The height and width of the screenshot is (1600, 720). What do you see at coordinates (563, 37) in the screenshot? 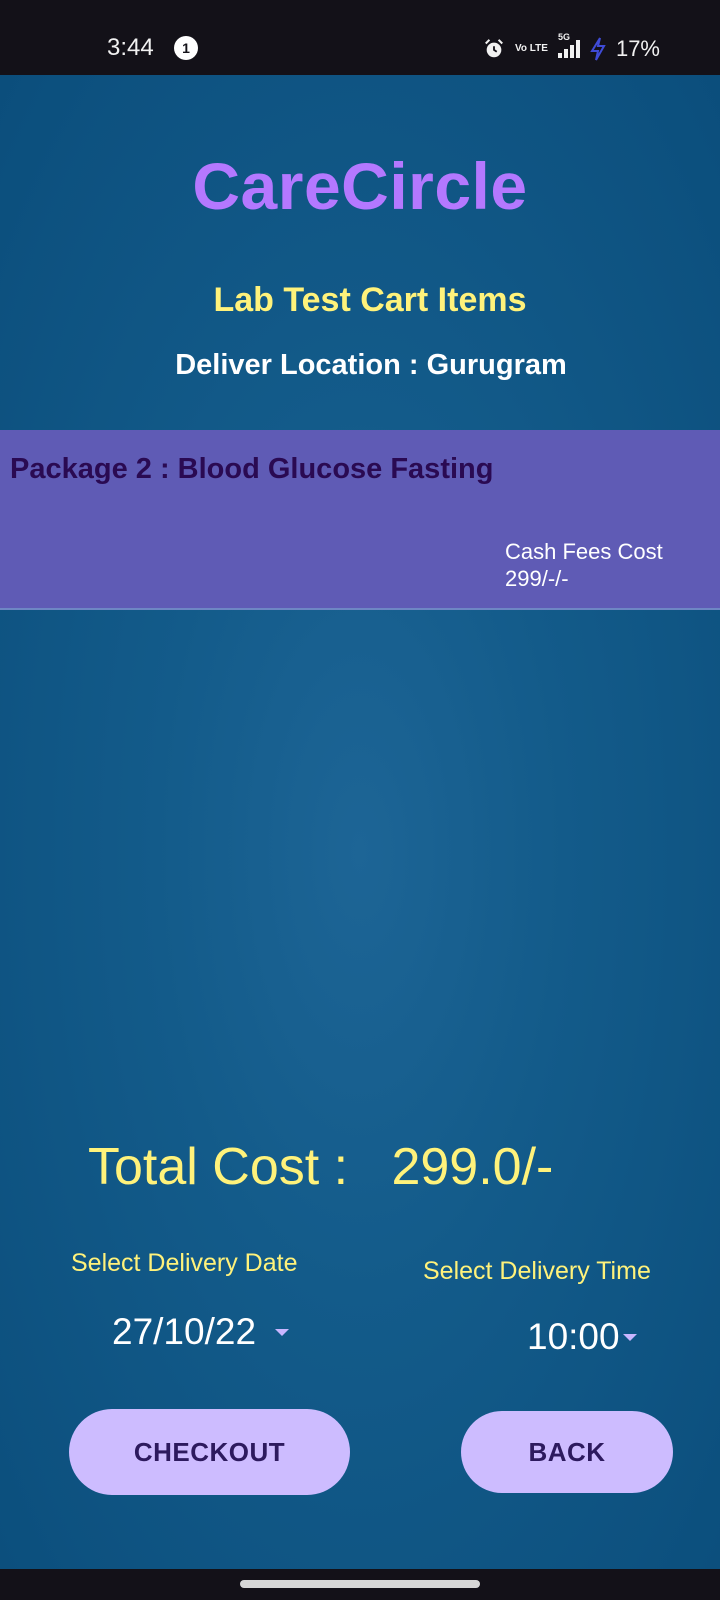
I see `network-type-label: 5G` at bounding box center [563, 37].